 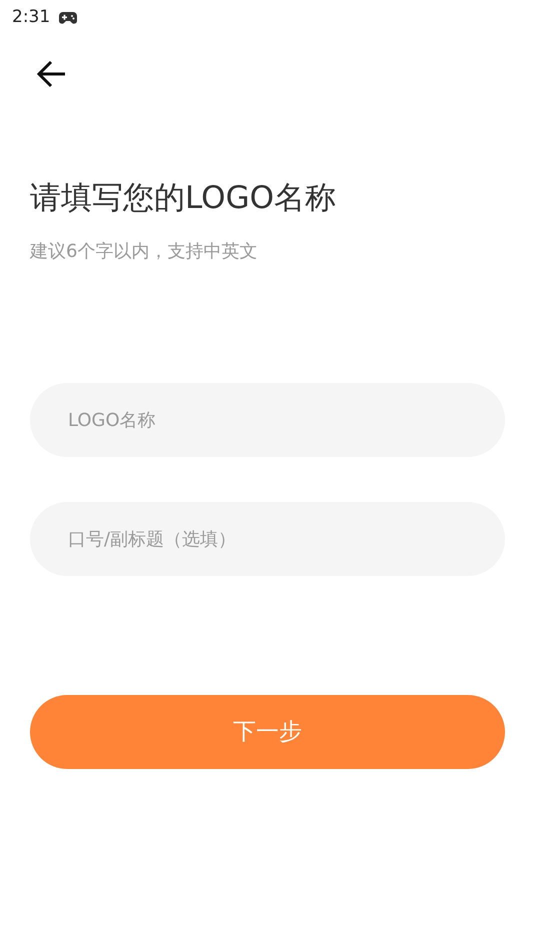 What do you see at coordinates (267, 732) in the screenshot?
I see `next-button: 下一步` at bounding box center [267, 732].